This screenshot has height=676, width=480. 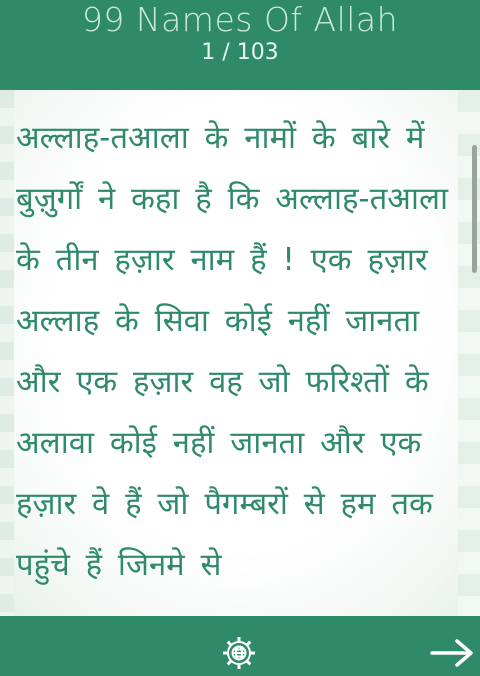 I want to click on app-header: 99 Names Of Allah 1 / 103, so click(x=240, y=45).